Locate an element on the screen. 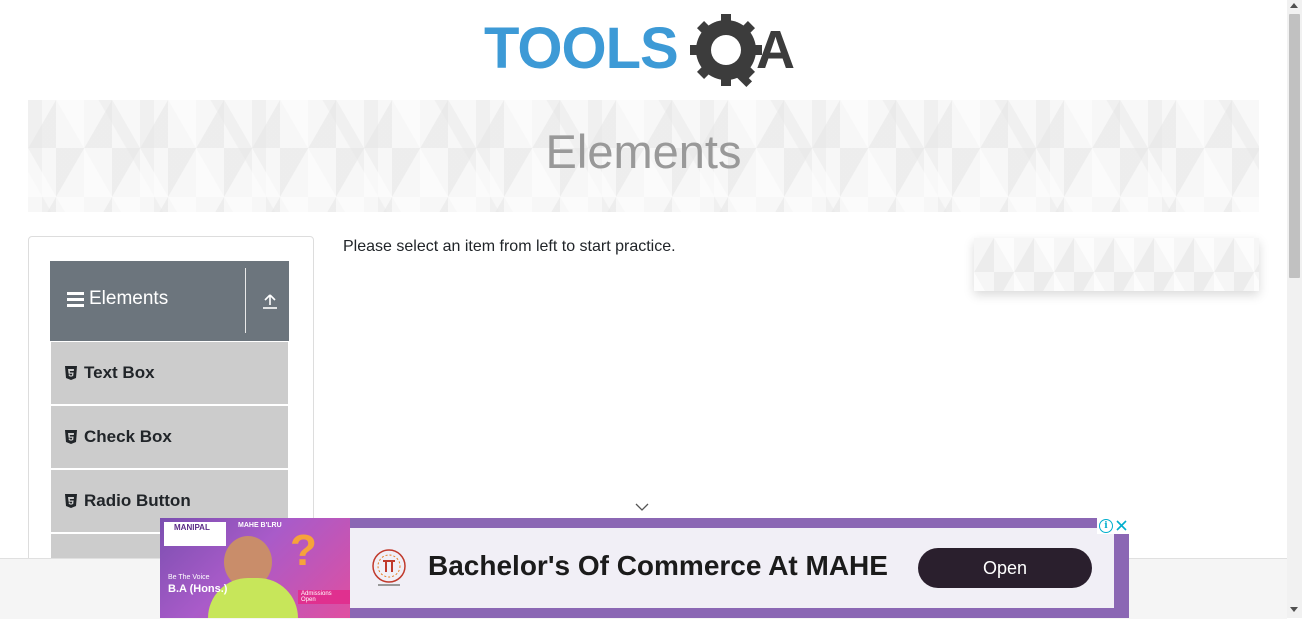 The image size is (1302, 619). collapse-button is located at coordinates (269, 301).